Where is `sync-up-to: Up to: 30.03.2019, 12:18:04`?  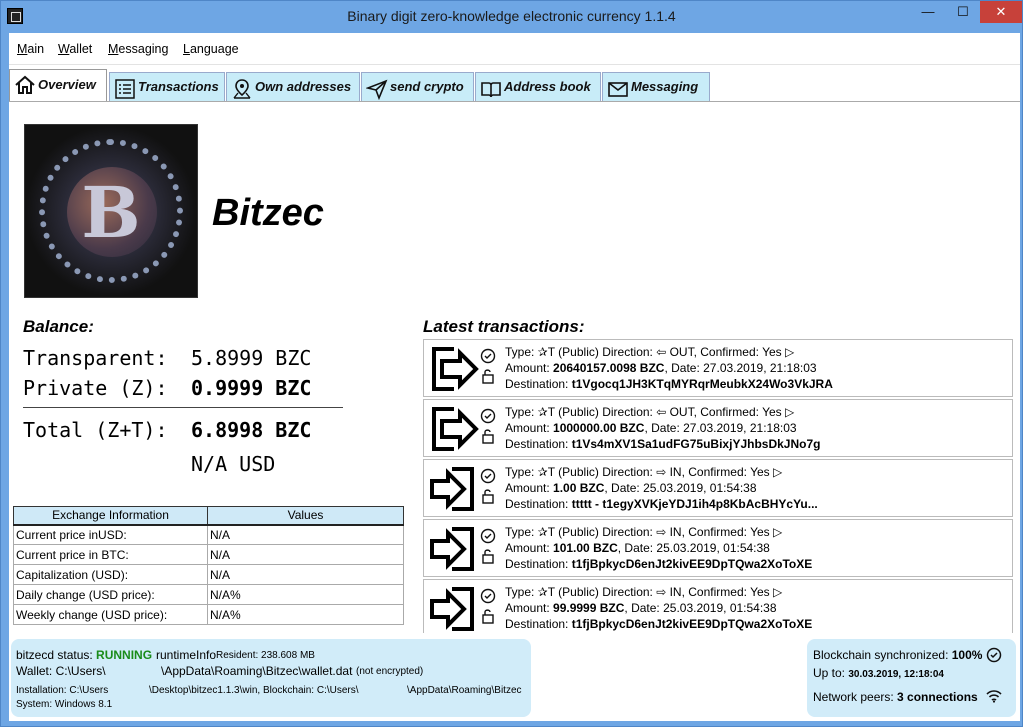
sync-up-to: Up to: 30.03.2019, 12:18:04 is located at coordinates (878, 673).